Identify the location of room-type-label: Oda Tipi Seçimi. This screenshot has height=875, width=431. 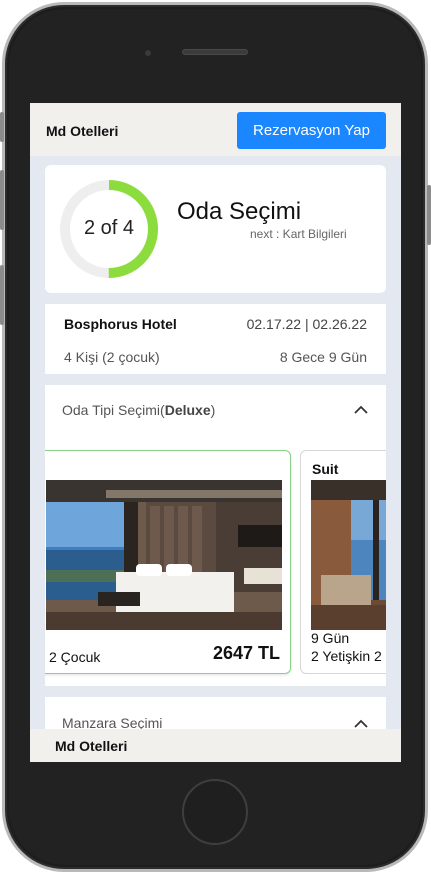
(111, 410).